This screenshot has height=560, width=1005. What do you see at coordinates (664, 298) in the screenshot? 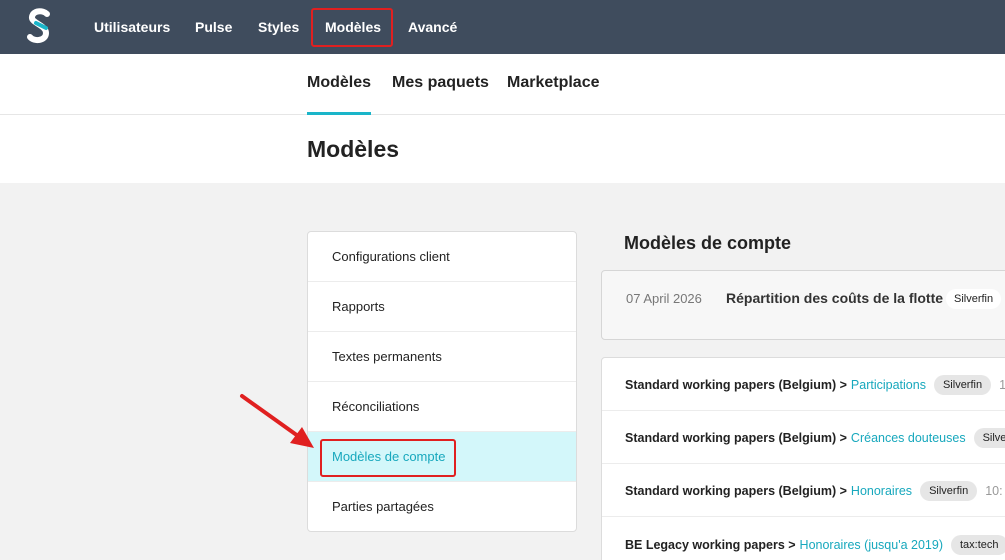
I see `featured-date: 07 April 2026` at bounding box center [664, 298].